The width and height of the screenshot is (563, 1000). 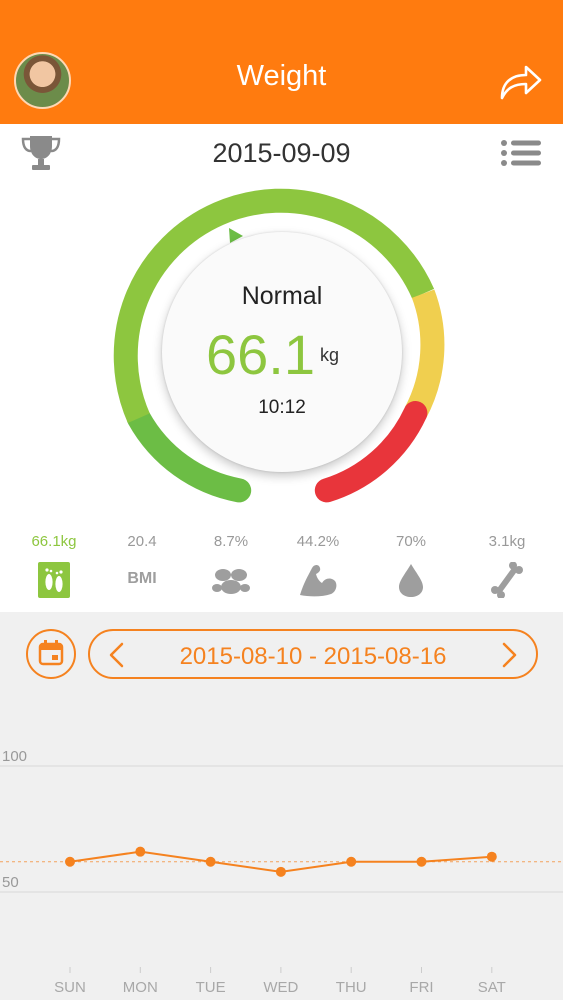 I want to click on selected-date: 2015-09-09, so click(x=281, y=153).